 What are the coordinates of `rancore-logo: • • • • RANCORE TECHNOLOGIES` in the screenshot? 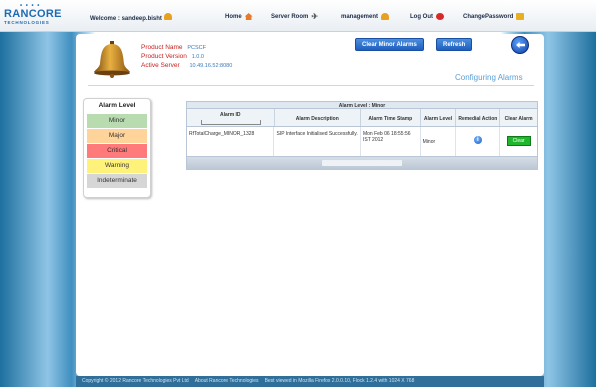 It's located at (39, 15).